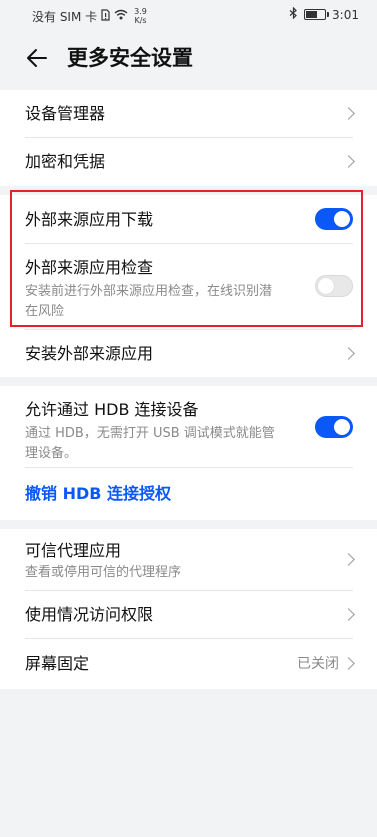 This screenshot has width=377, height=837. Describe the element at coordinates (188, 494) in the screenshot. I see `hdb-revoke-row: 撤销 HDB 连接授权` at that location.